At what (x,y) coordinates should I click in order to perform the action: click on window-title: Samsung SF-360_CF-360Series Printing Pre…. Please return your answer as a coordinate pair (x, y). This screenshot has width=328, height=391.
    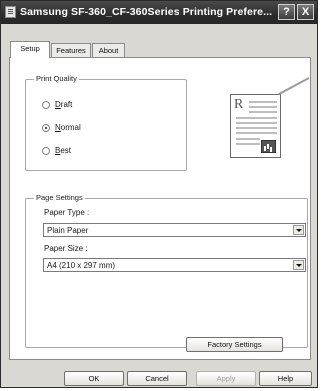
    Looking at the image, I should click on (146, 12).